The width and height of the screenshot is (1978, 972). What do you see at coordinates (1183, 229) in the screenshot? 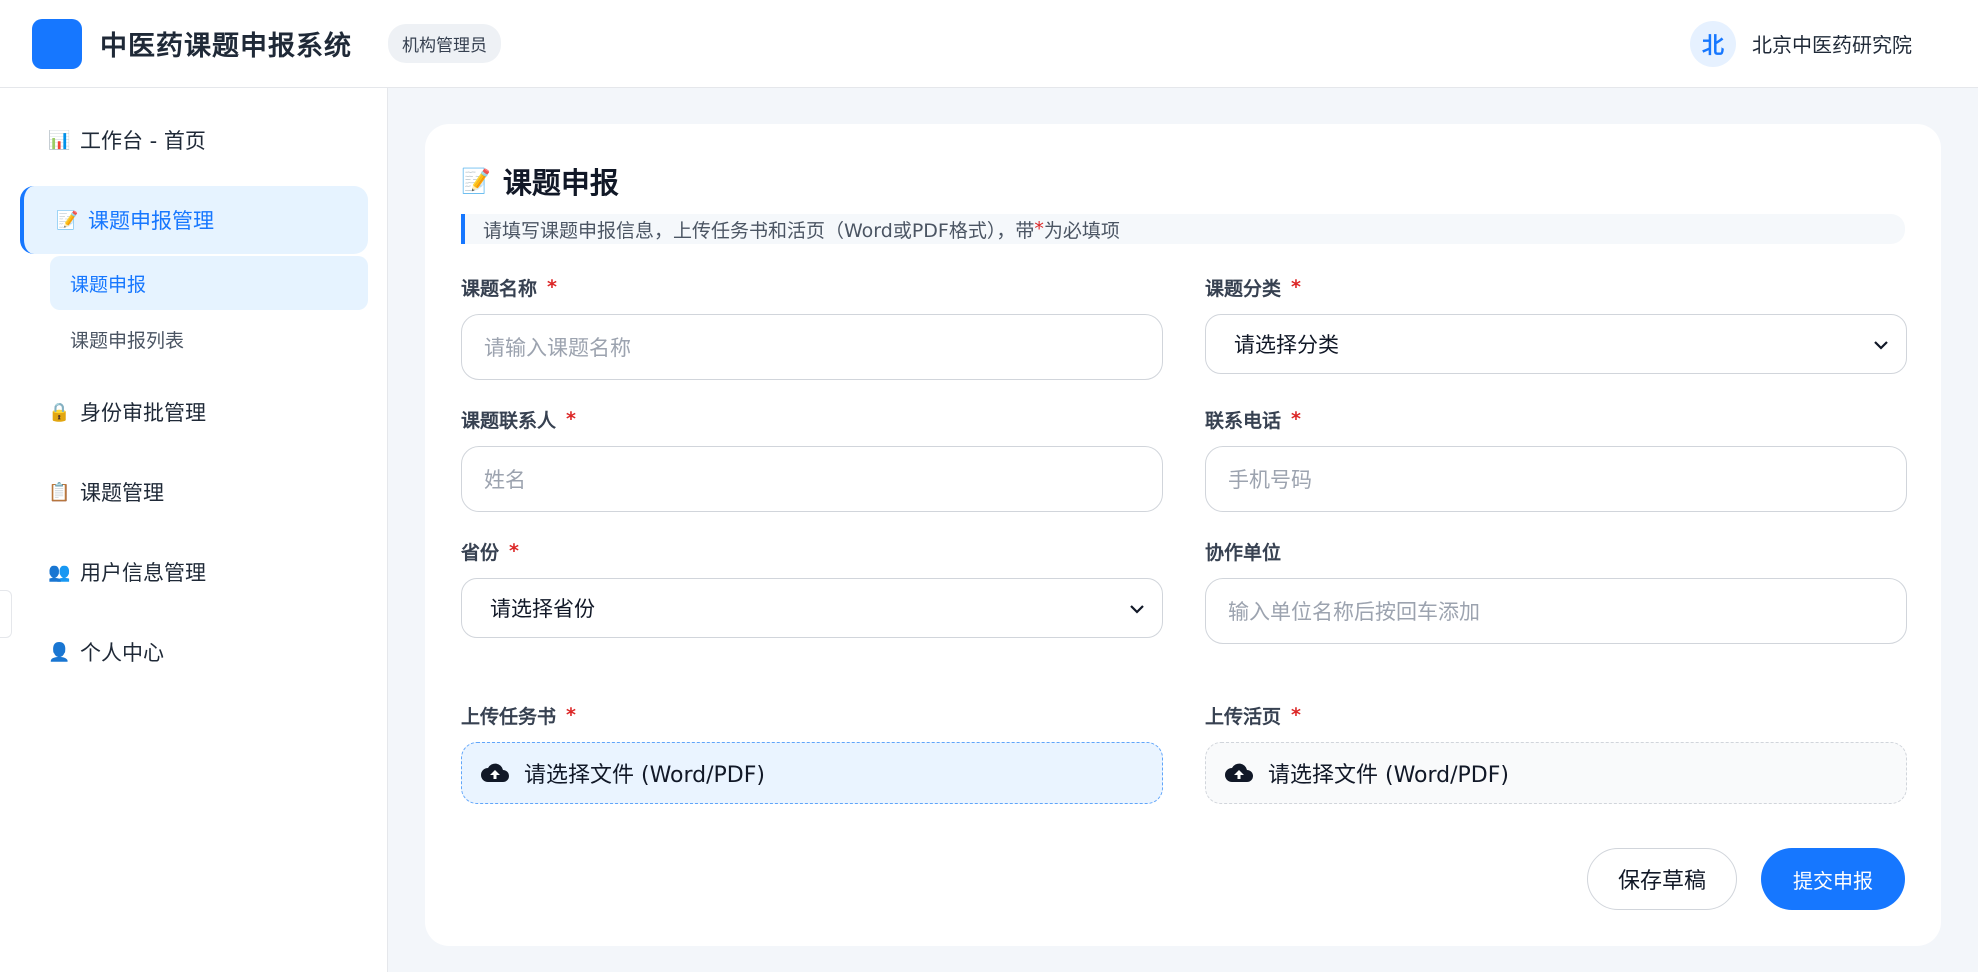
I see `form-hint: 请填写课题申报信息，上传任务书和活页（Word或PDF格式），带 * 为必填项` at bounding box center [1183, 229].